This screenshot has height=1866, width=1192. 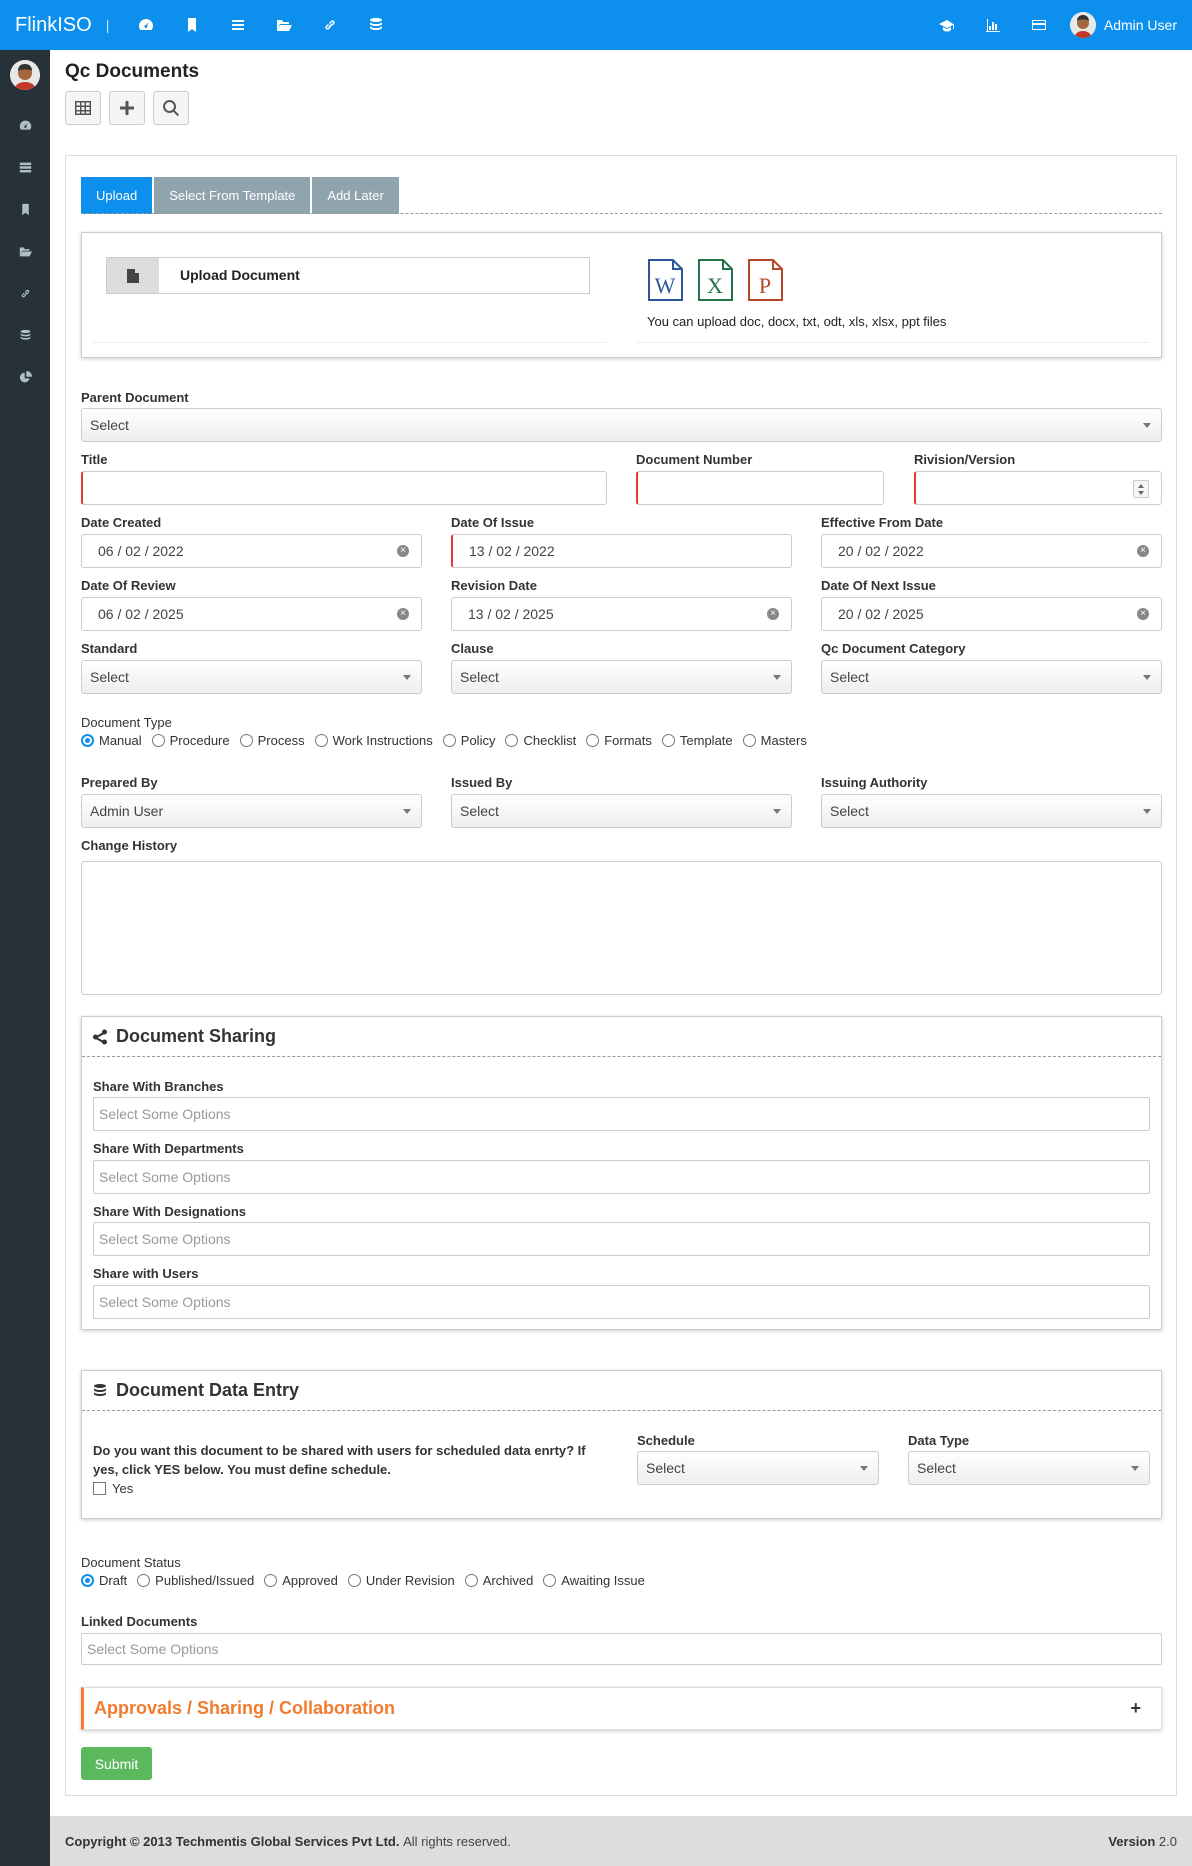 What do you see at coordinates (765, 280) in the screenshot?
I see `powerpoint-file-icon: P` at bounding box center [765, 280].